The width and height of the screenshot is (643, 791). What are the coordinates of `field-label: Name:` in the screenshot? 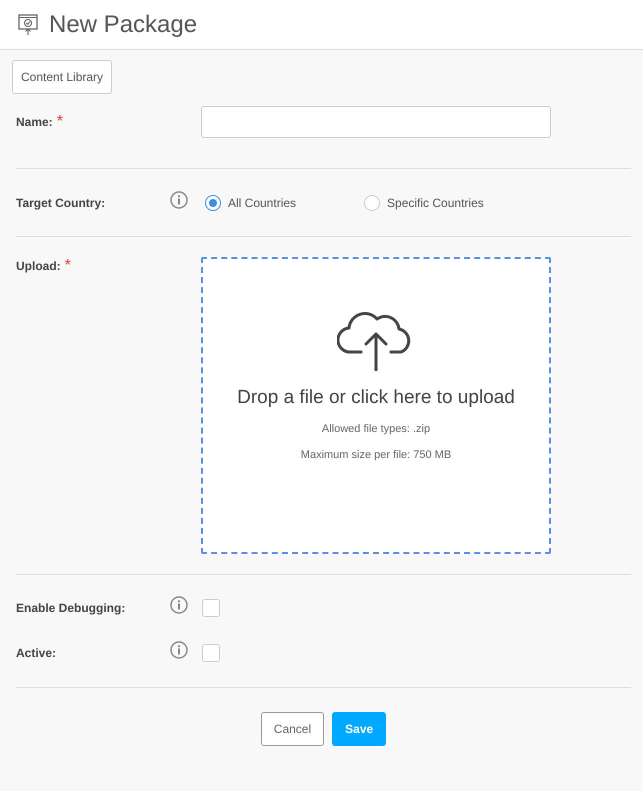 It's located at (34, 122).